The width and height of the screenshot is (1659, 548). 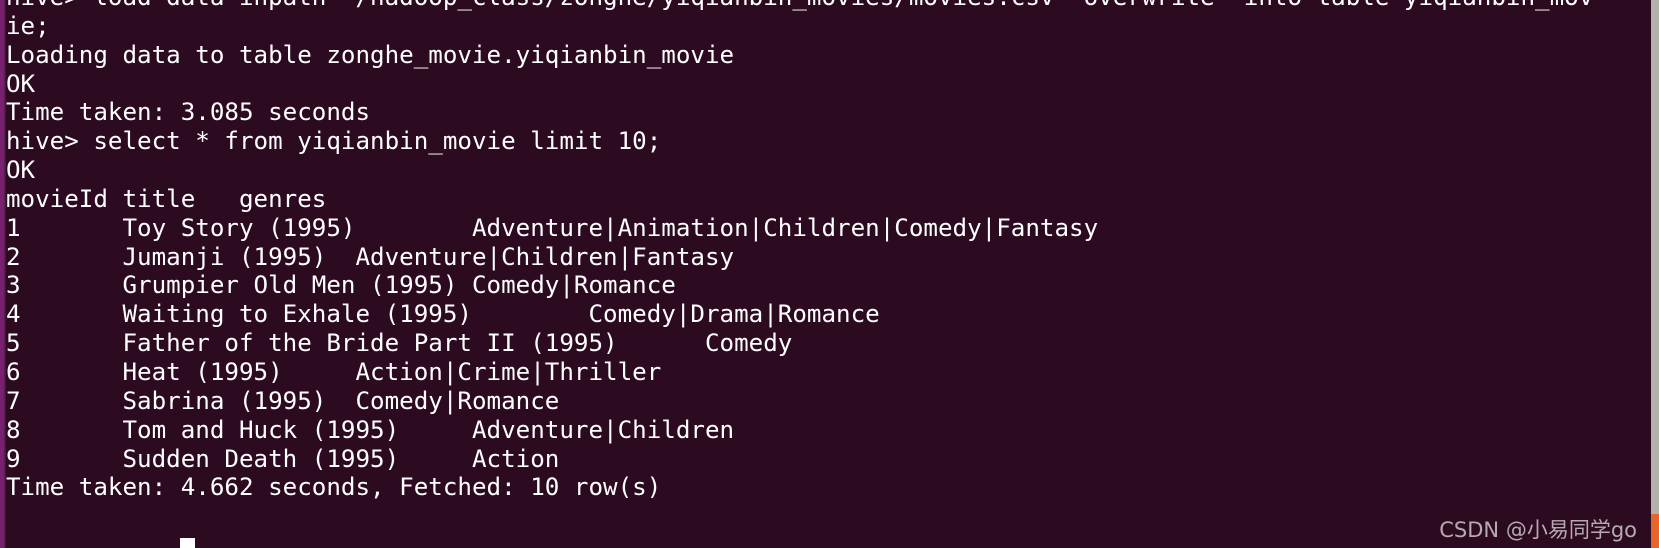 What do you see at coordinates (370, 429) in the screenshot?
I see `terminal-line: 8 Tom and Huck (1995) Adventure|Children` at bounding box center [370, 429].